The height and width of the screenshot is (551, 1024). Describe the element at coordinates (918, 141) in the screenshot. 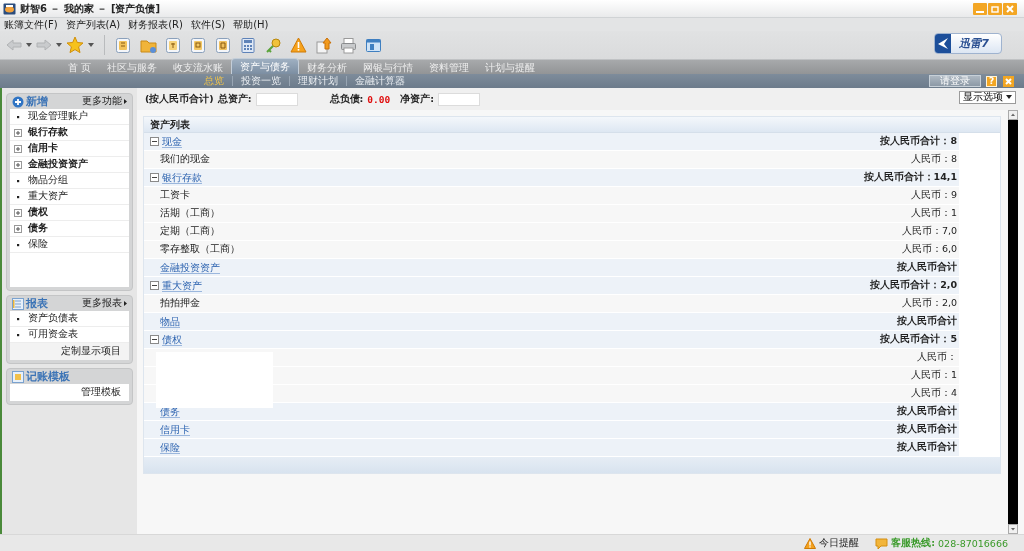

I see `total-text: 按人民币合计：8` at that location.